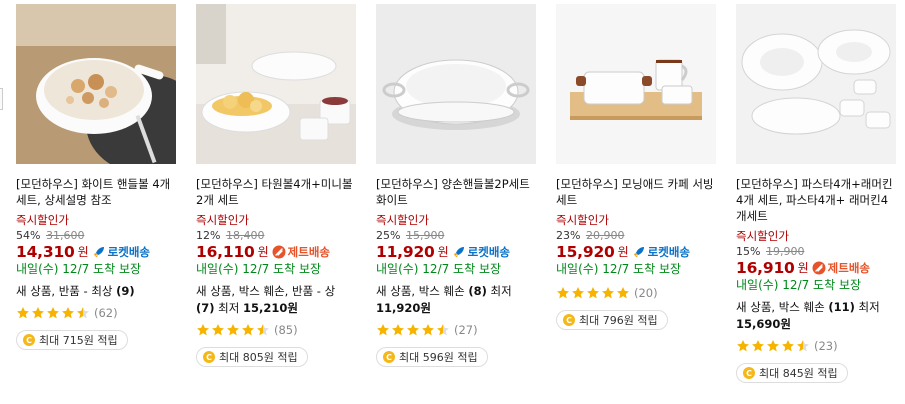 This screenshot has height=404, width=905. What do you see at coordinates (125, 291) in the screenshot?
I see `used-count: (9)` at bounding box center [125, 291].